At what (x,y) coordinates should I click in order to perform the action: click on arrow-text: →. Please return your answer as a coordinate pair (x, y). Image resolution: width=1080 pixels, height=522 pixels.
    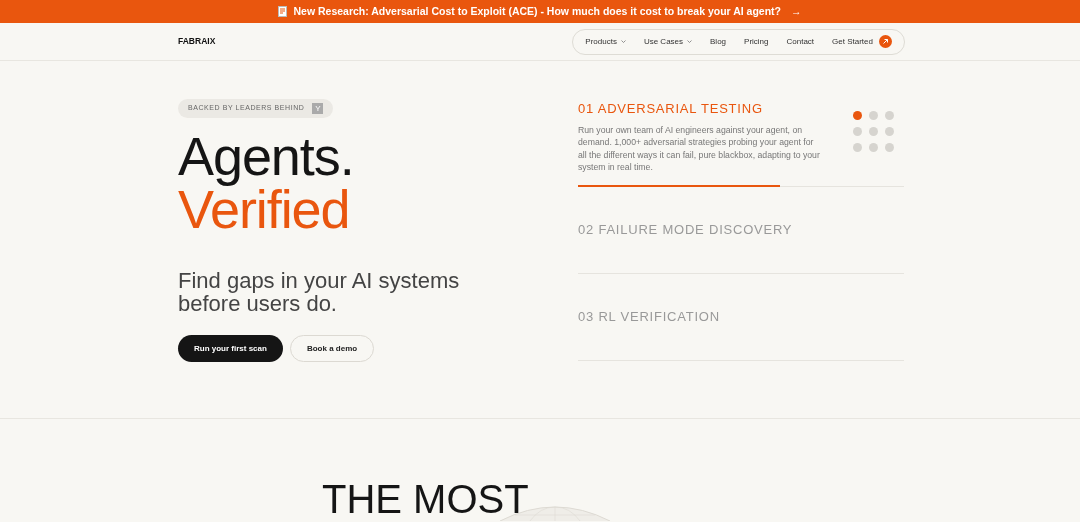
    Looking at the image, I should click on (796, 11).